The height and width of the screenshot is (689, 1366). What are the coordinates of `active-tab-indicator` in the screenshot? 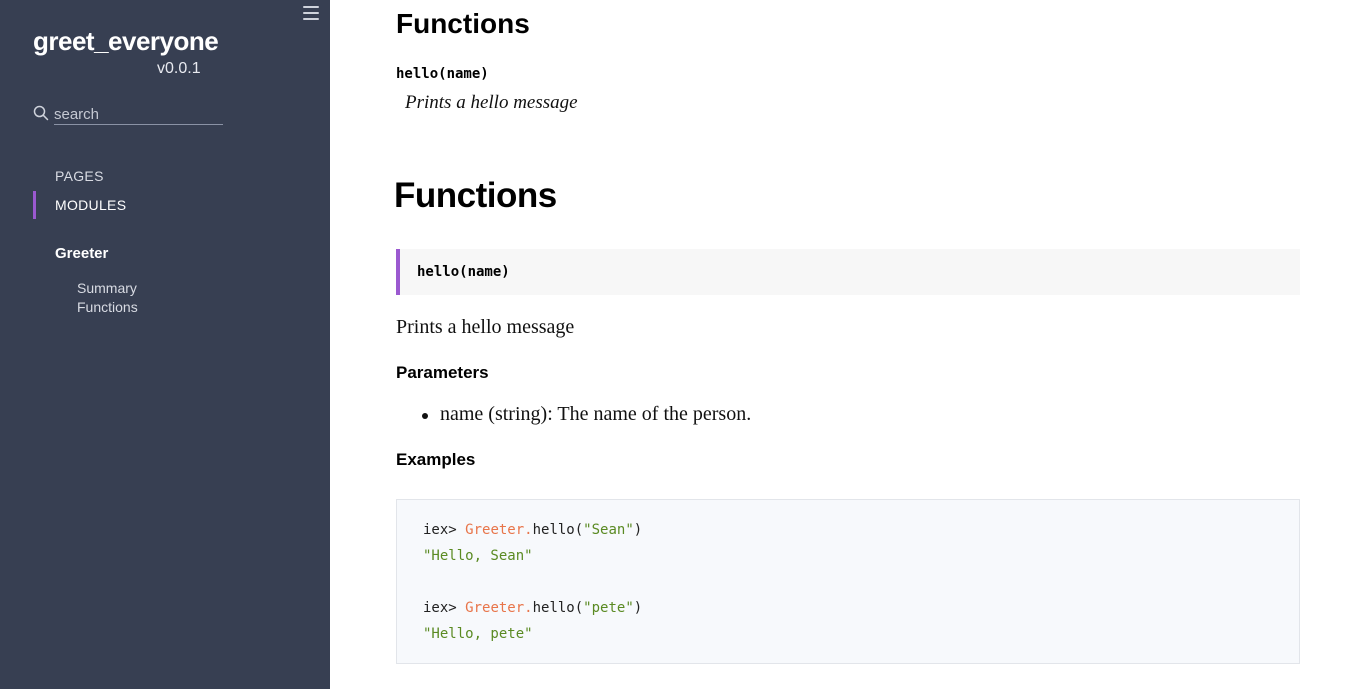 It's located at (34, 205).